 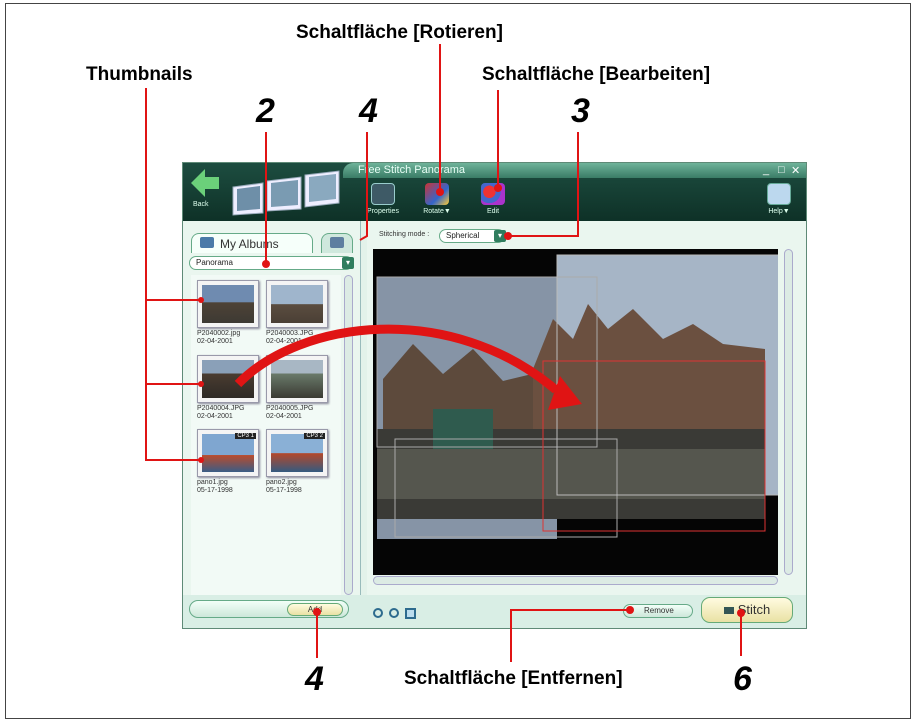 I want to click on tab-my-albums: My Albums, so click(x=252, y=243).